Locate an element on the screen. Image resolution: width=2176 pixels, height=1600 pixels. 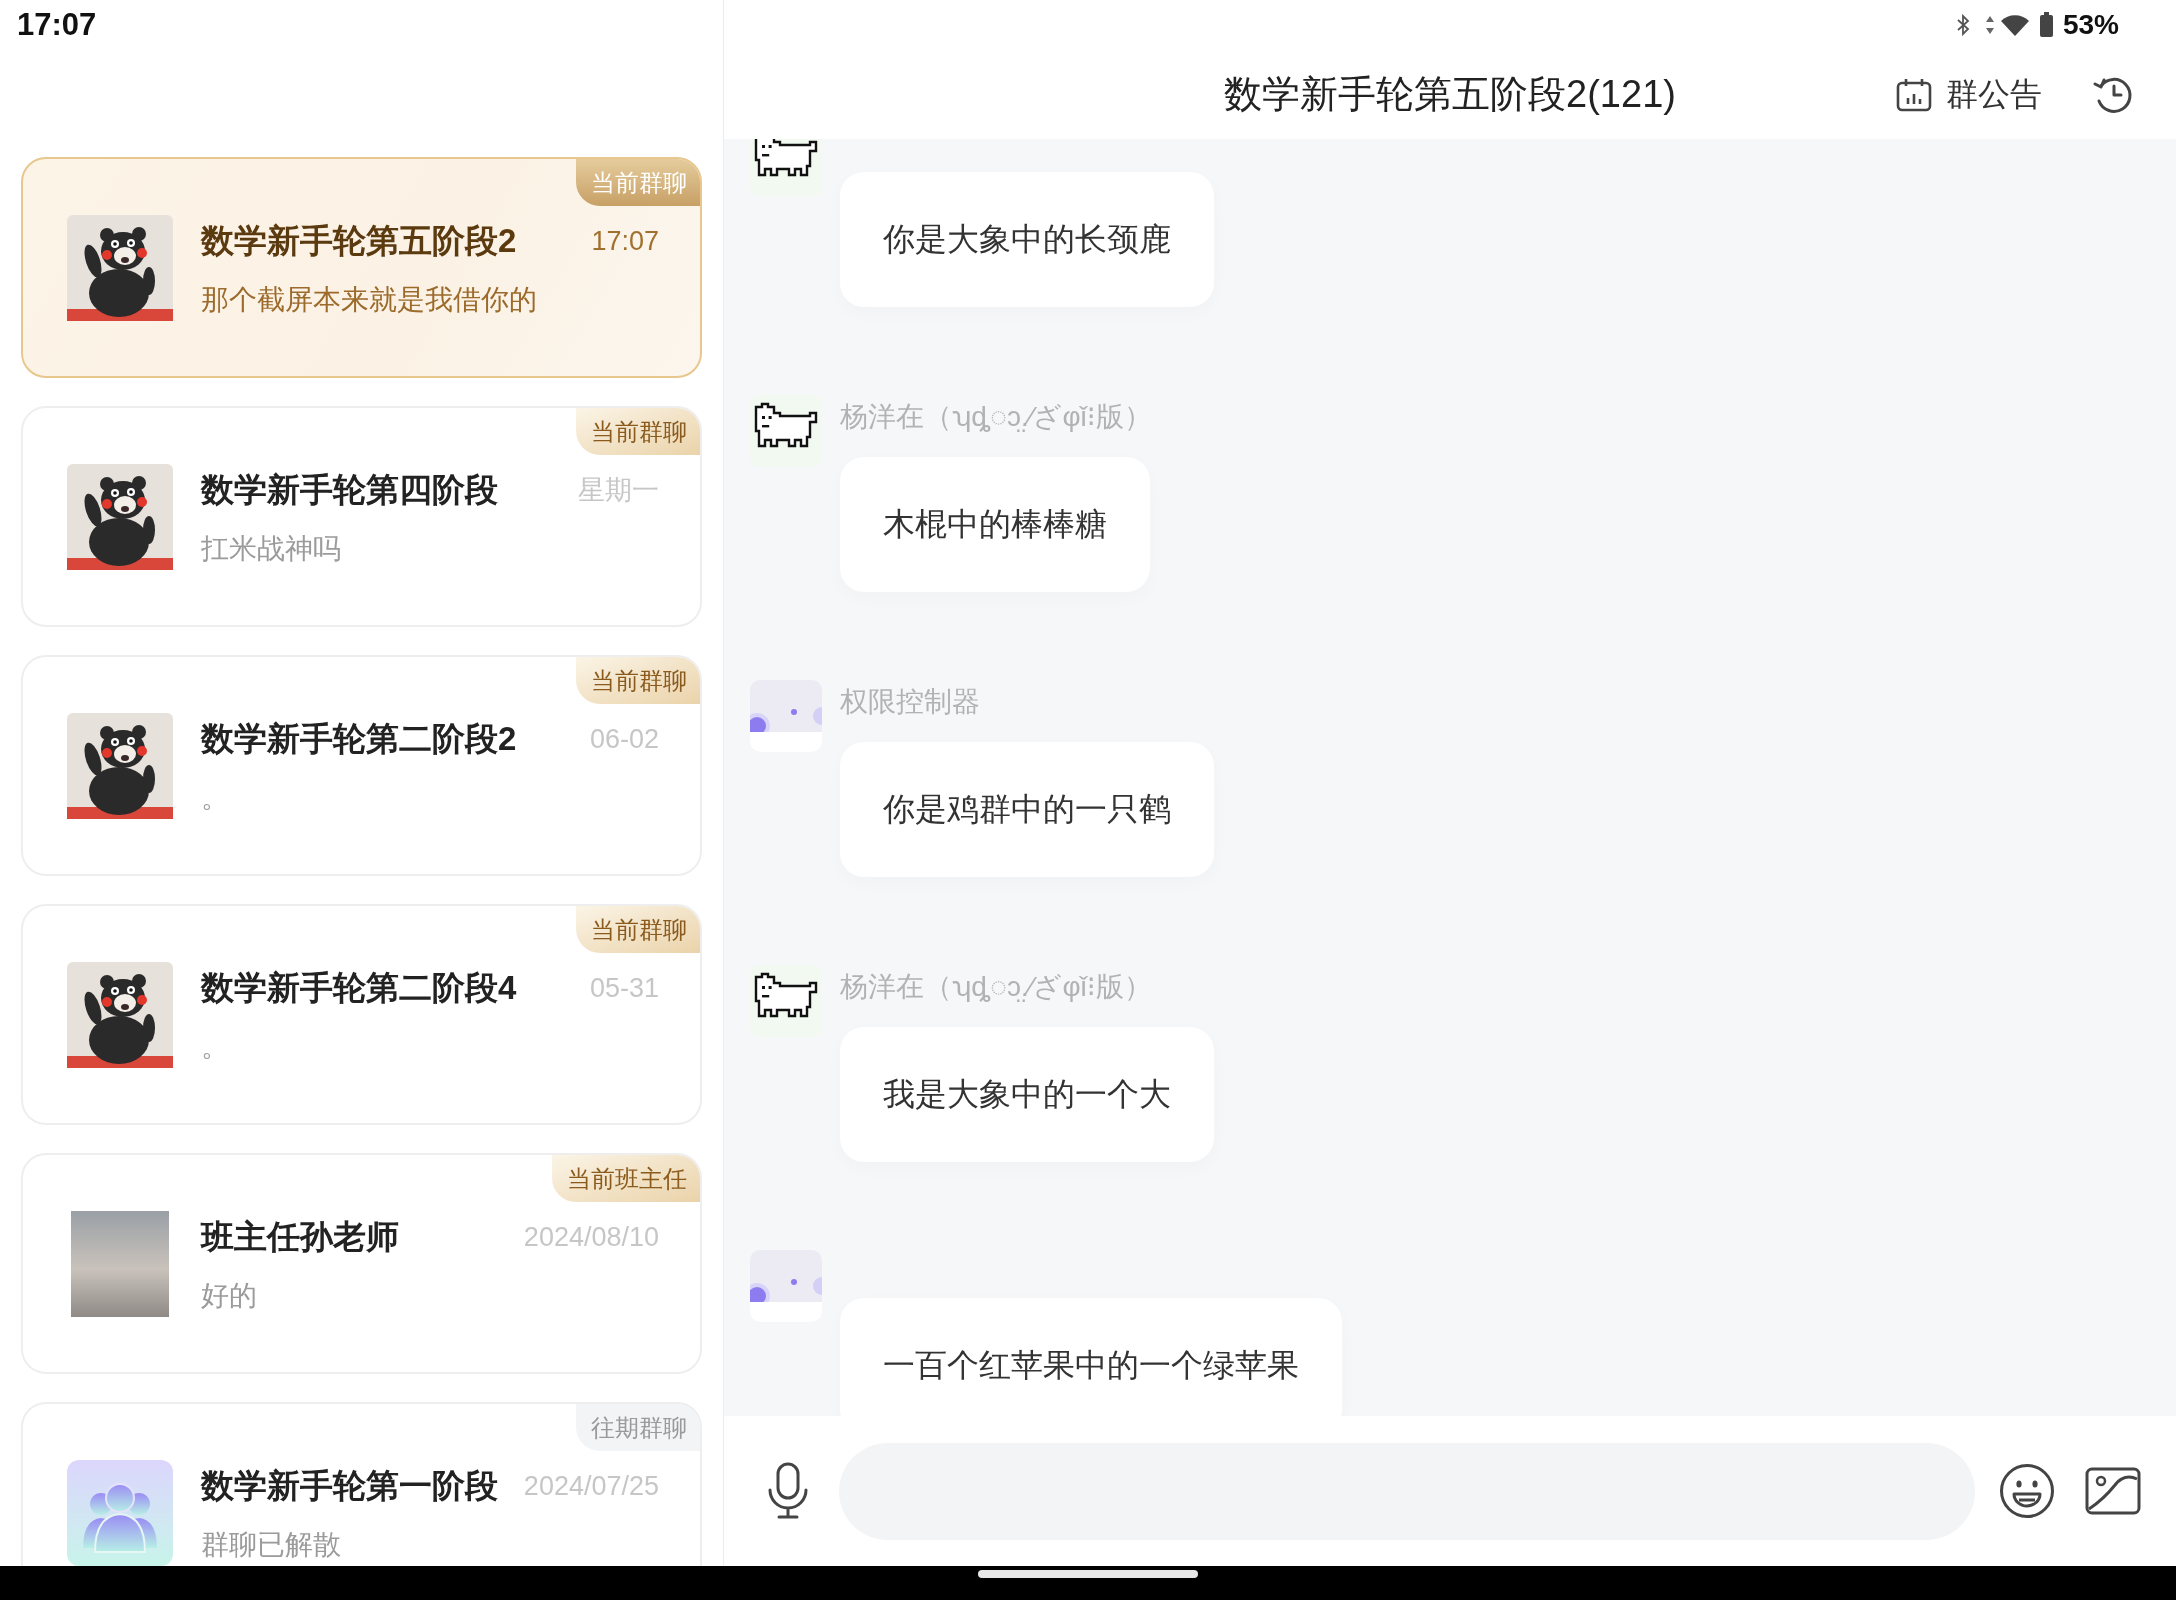
data-arrows-icon is located at coordinates (1989, 25).